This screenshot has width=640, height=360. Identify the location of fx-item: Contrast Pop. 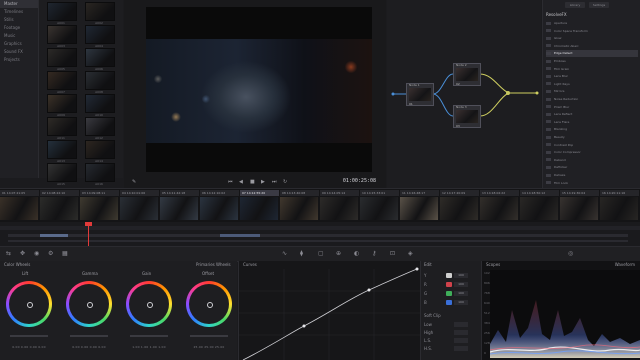
(592, 145).